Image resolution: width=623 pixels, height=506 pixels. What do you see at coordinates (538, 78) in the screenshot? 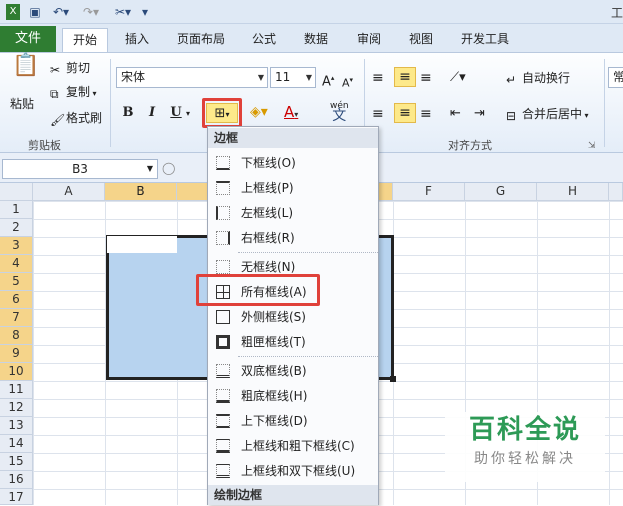
I see `wrap-text-button: ↵ 自动换行` at bounding box center [538, 78].